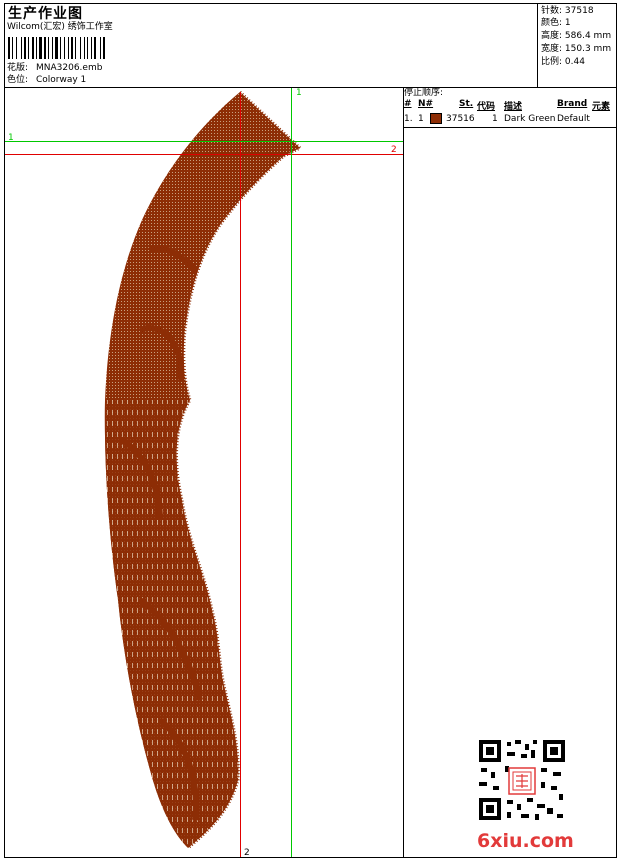 This screenshot has width=620, height=860. What do you see at coordinates (247, 853) in the screenshot?
I see `guide-red-v-label: 2` at bounding box center [247, 853].